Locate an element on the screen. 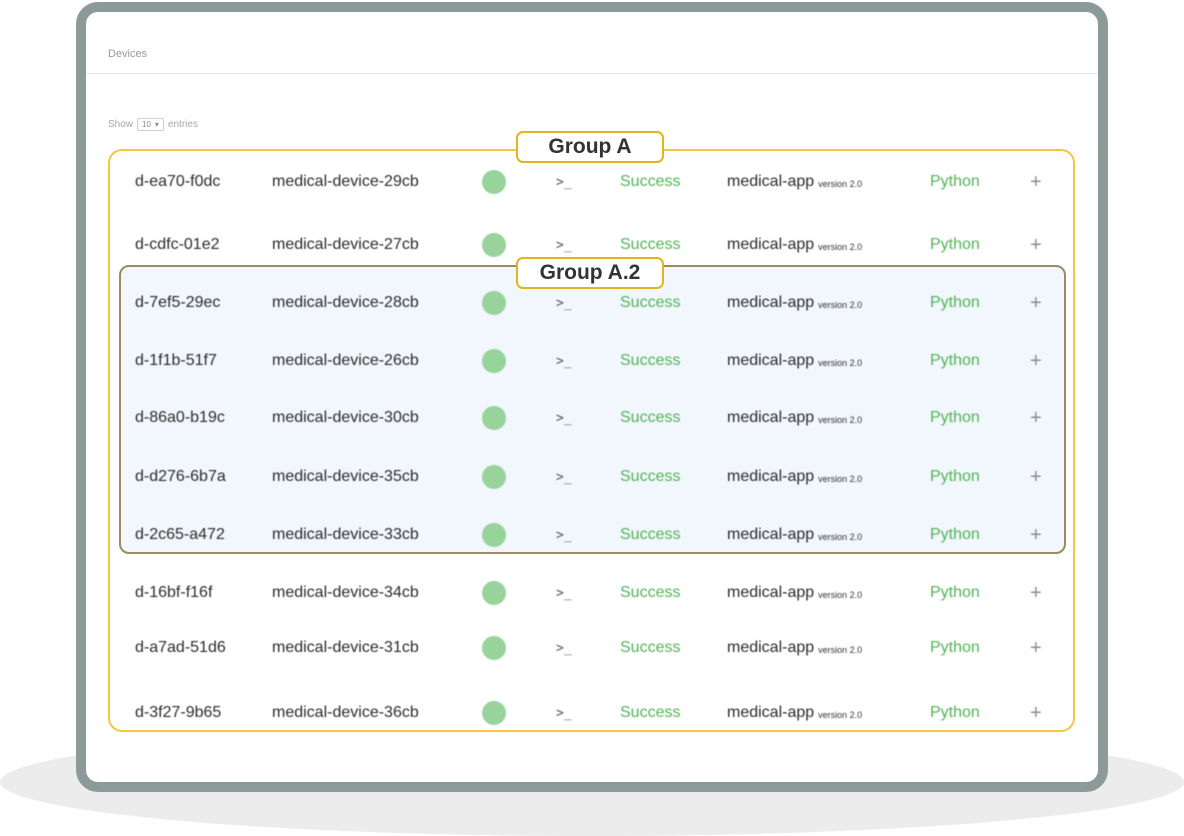  entries-value: 10 is located at coordinates (146, 124).